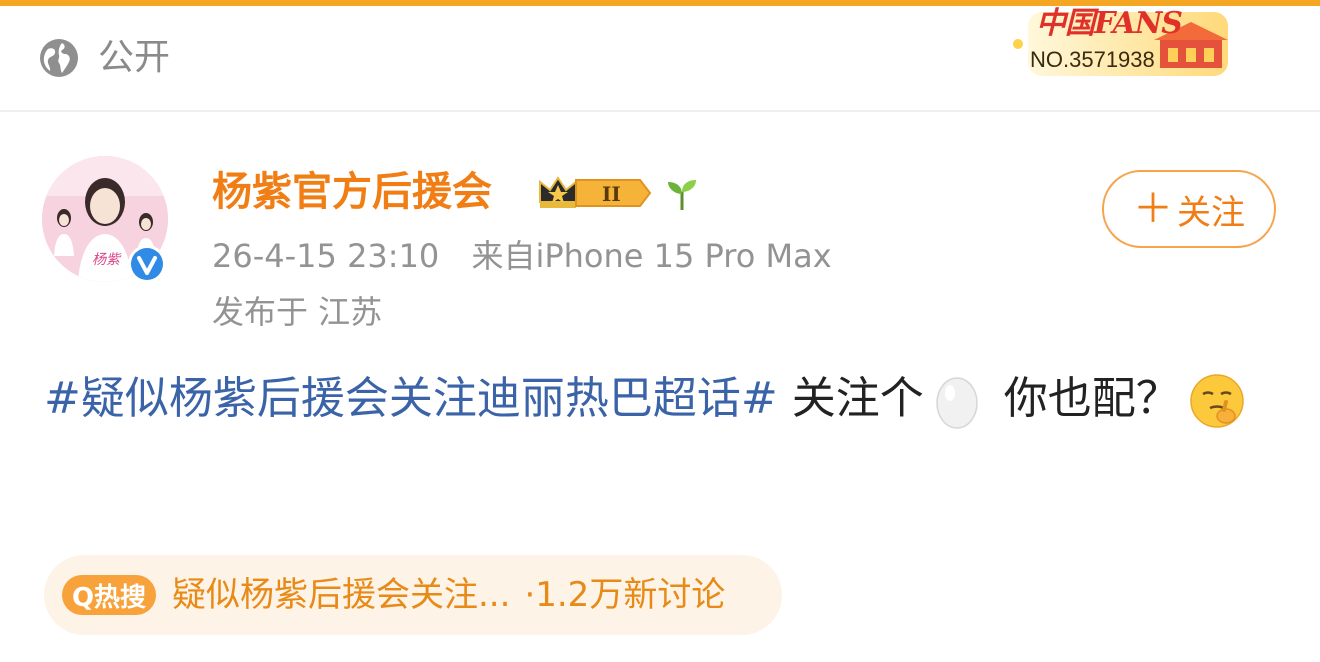 This screenshot has width=1320, height=662. I want to click on post-meta: 26-4-15 23:10 来自iPhone 15 Pro Max, so click(533, 256).